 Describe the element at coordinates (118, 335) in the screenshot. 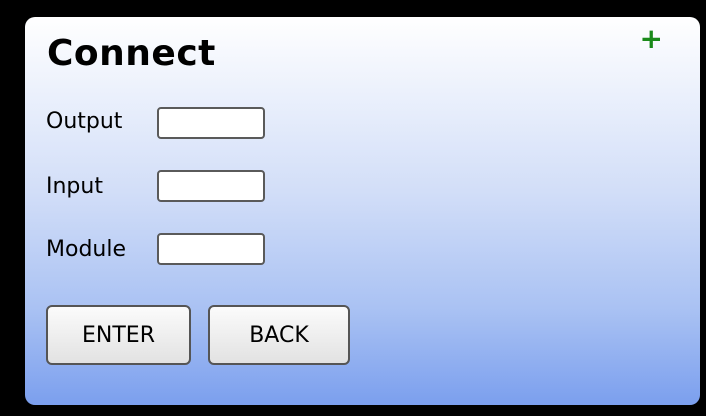

I see `enter-button: ENTER` at that location.